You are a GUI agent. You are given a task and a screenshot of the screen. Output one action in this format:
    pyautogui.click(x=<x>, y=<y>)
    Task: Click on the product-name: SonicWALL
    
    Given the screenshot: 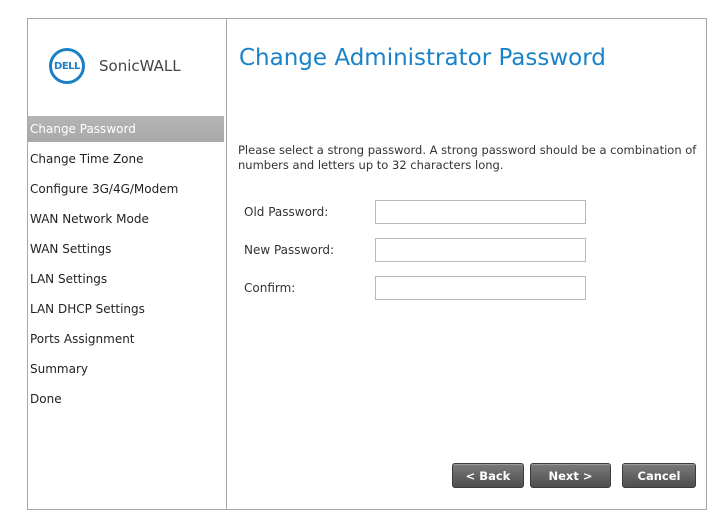 What is the action you would take?
    pyautogui.click(x=140, y=66)
    